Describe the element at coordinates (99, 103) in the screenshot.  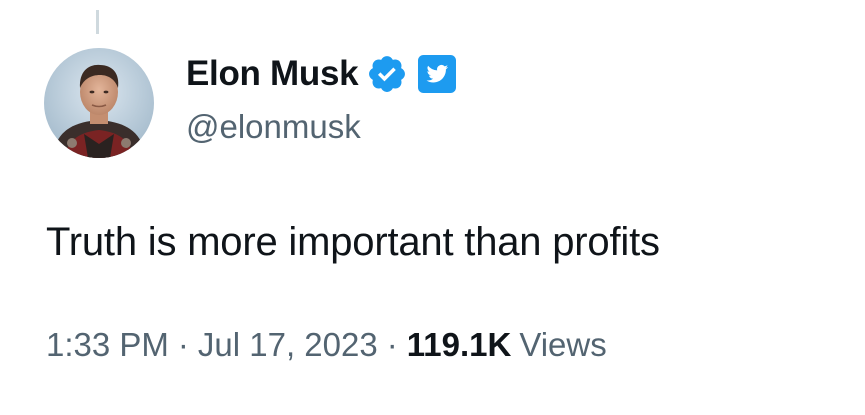
I see `avatar` at that location.